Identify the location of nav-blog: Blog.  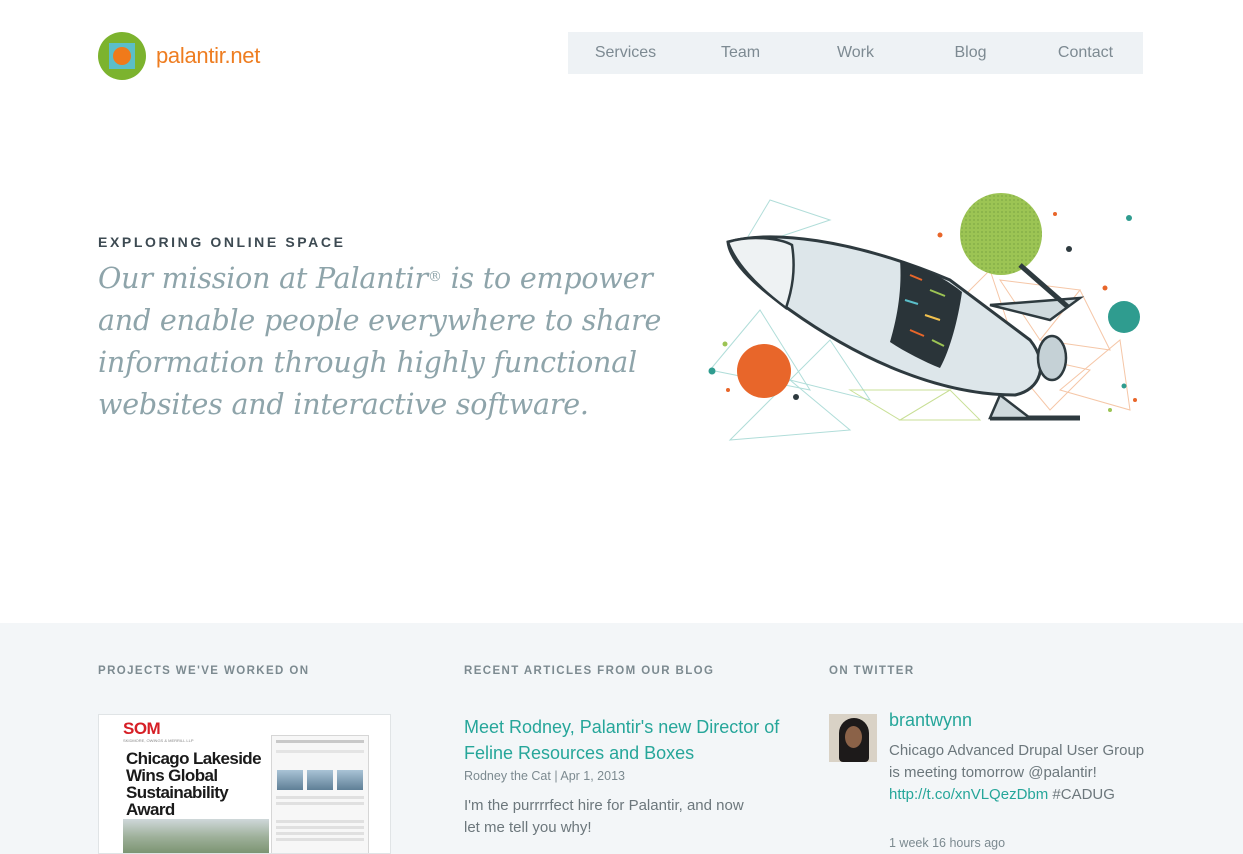
(970, 53).